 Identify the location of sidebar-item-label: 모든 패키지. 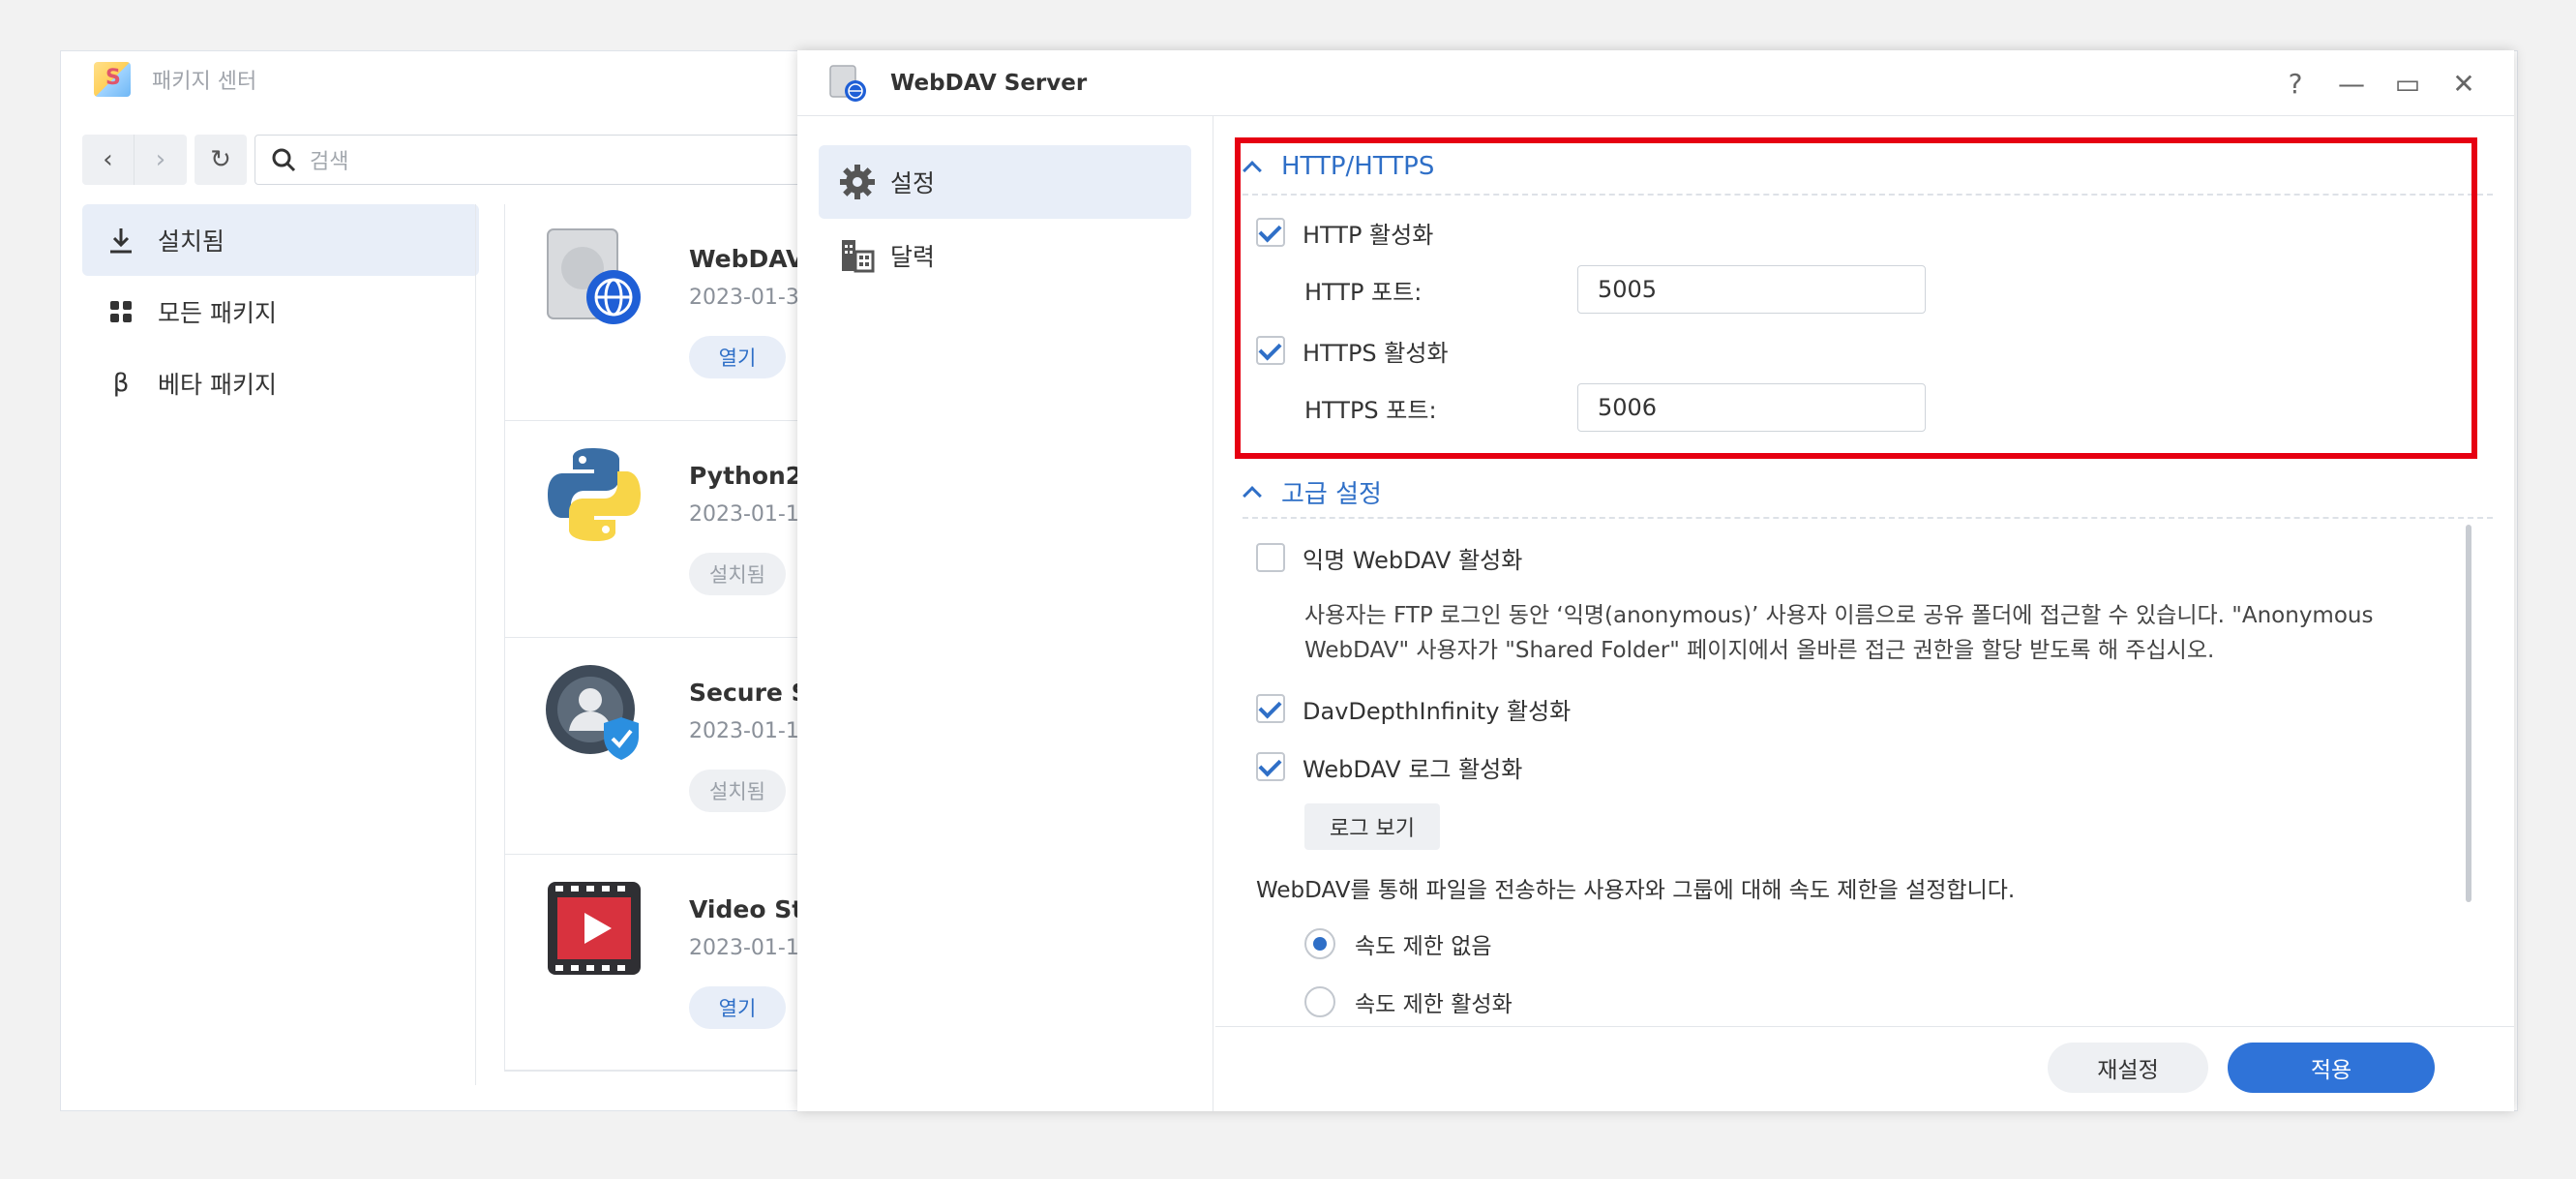
(217, 313).